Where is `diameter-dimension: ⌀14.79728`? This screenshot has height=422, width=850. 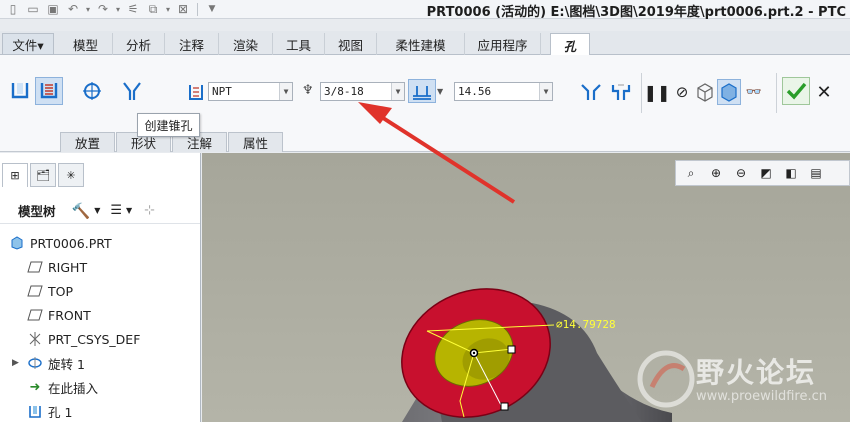
diameter-dimension: ⌀14.79728 is located at coordinates (586, 324).